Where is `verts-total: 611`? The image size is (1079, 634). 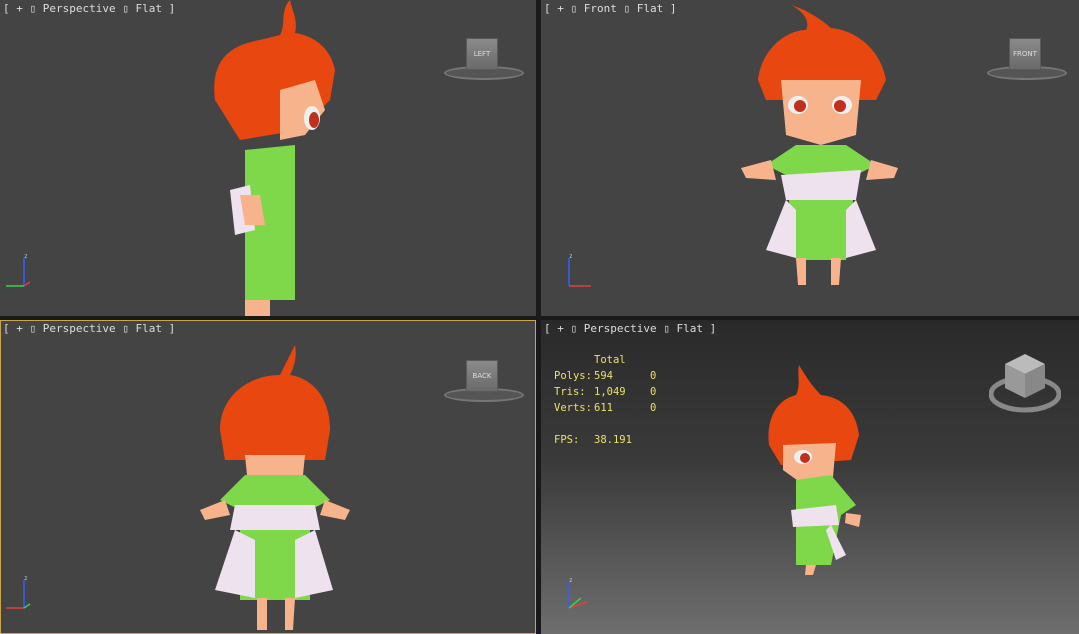
verts-total: 611 is located at coordinates (603, 408).